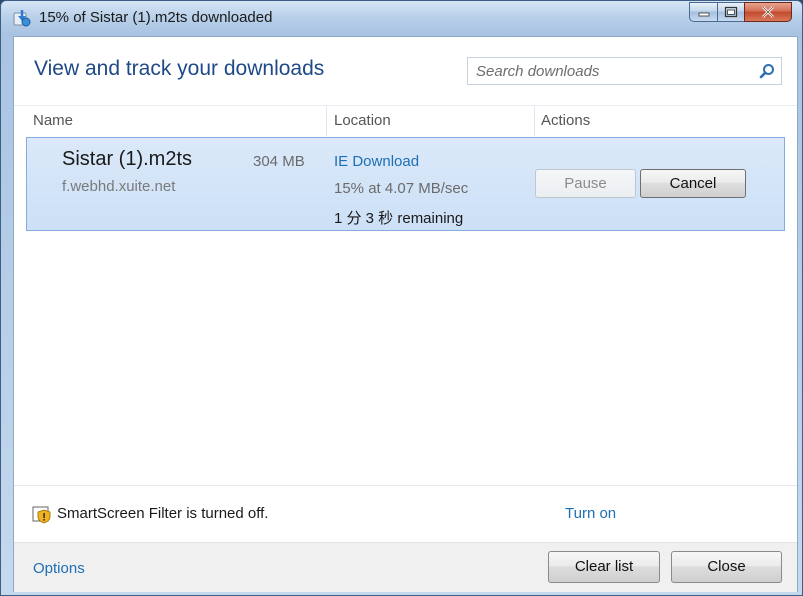  Describe the element at coordinates (565, 121) in the screenshot. I see `column-actions: Actions` at that location.